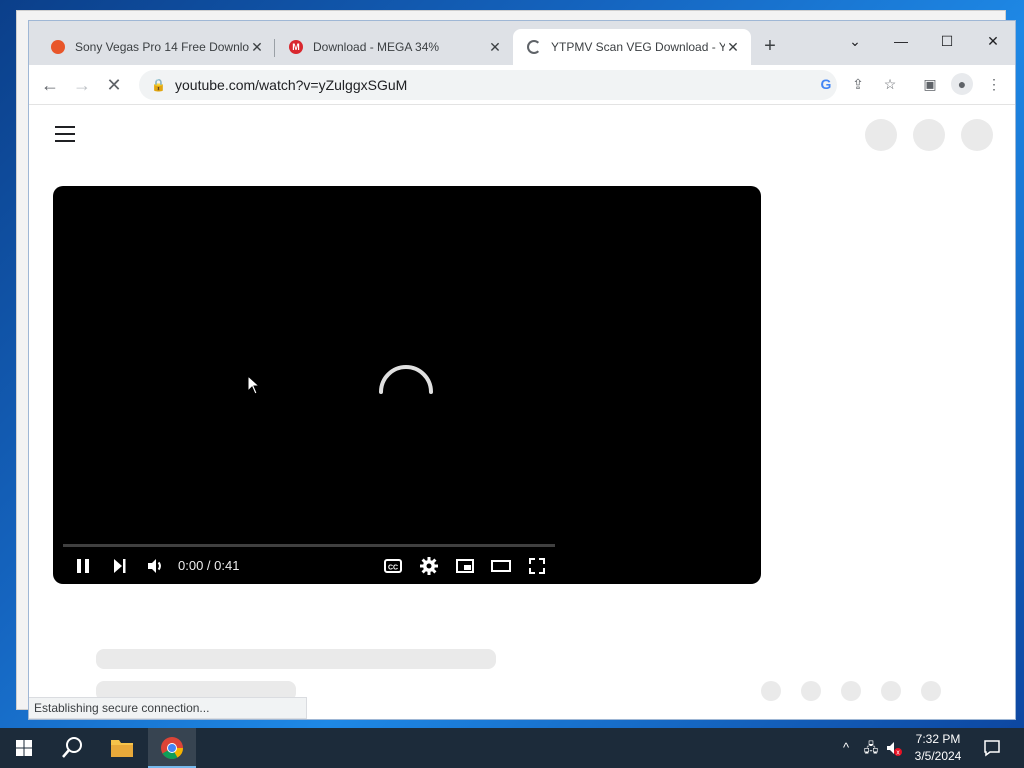 This screenshot has height=768, width=1024. Describe the element at coordinates (429, 566) in the screenshot. I see `settings-gear-icon` at that location.